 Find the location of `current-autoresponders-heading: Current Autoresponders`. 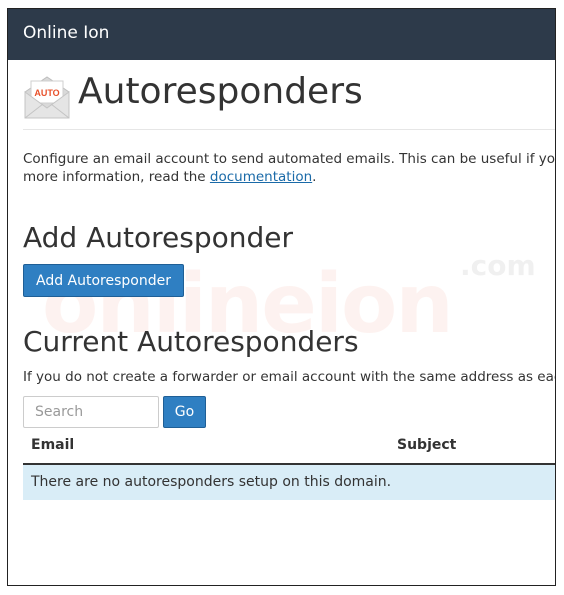

current-autoresponders-heading: Current Autoresponders is located at coordinates (191, 341).